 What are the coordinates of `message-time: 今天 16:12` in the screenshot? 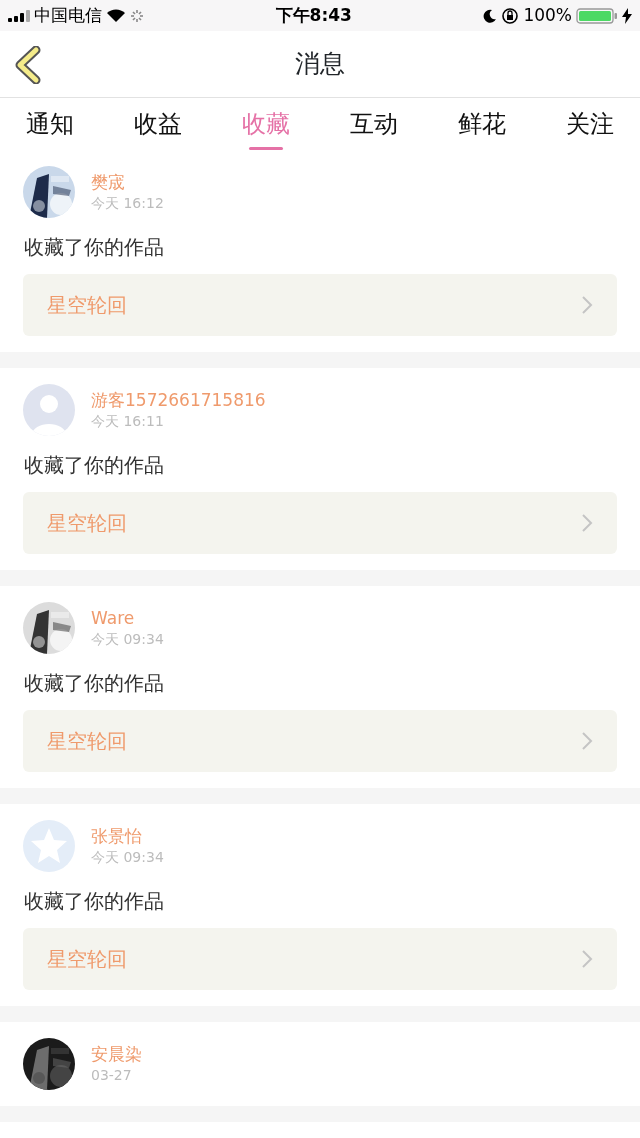 It's located at (127, 203).